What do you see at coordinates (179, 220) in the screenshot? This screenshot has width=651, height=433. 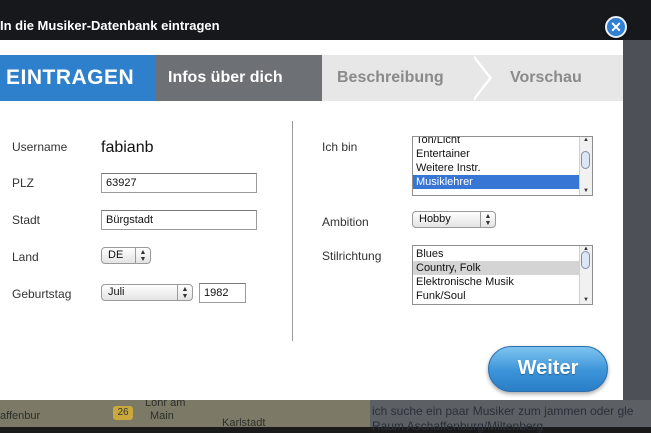 I see `stadt-field: Bürgstadt` at bounding box center [179, 220].